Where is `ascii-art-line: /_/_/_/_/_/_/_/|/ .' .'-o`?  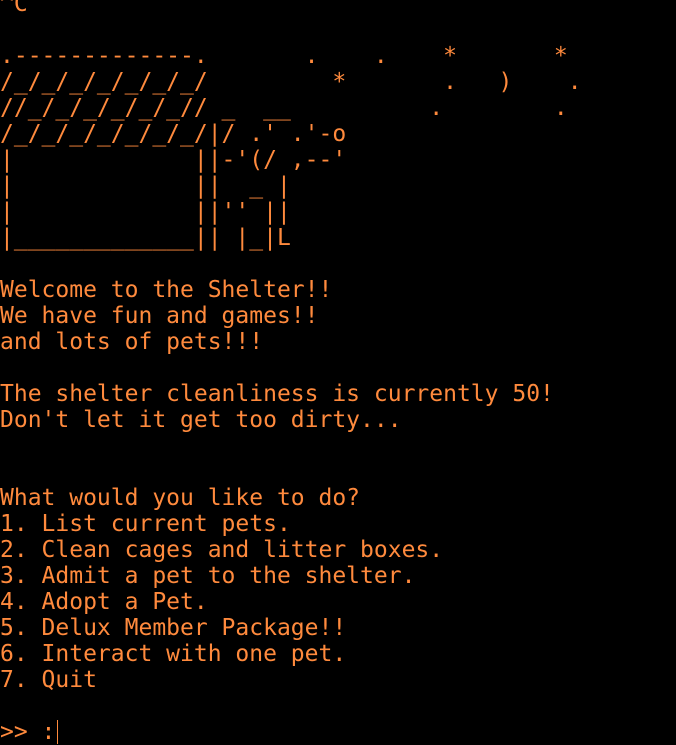 ascii-art-line: /_/_/_/_/_/_/_/|/ .' .'-o is located at coordinates (173, 134).